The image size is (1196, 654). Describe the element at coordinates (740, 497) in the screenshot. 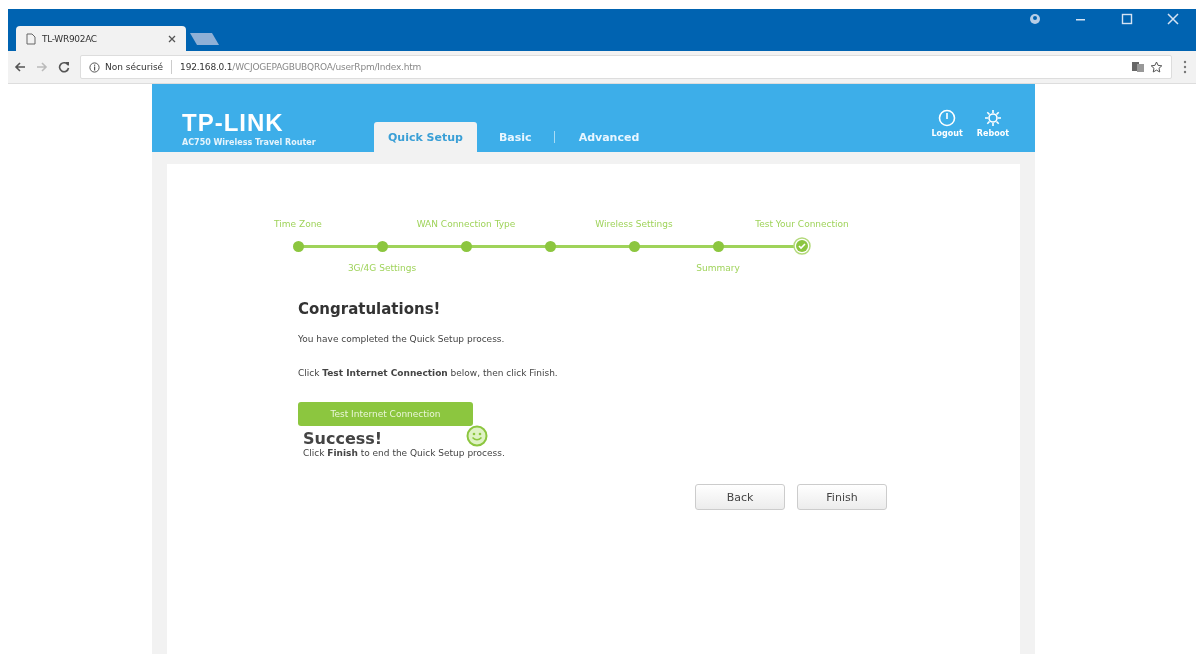

I see `back-button: Back` at that location.